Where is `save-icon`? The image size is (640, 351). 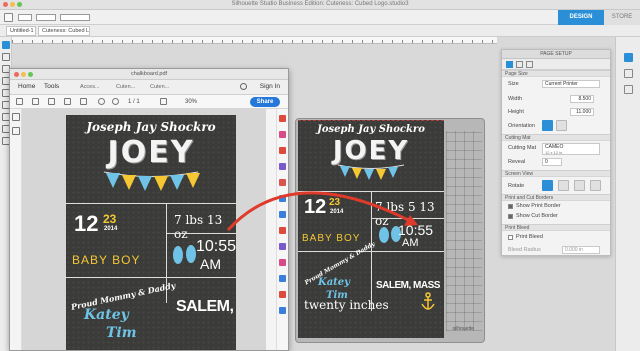
save-icon is located at coordinates (19, 101).